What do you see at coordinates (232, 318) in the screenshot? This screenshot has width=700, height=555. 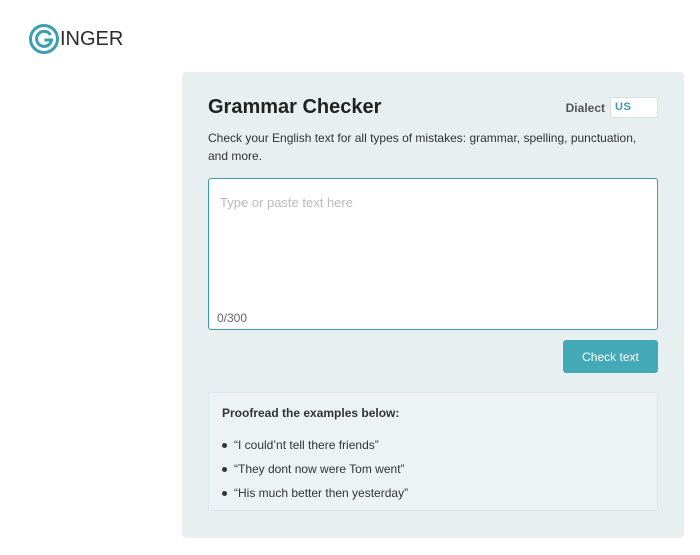 I see `character-counter: 0/300` at bounding box center [232, 318].